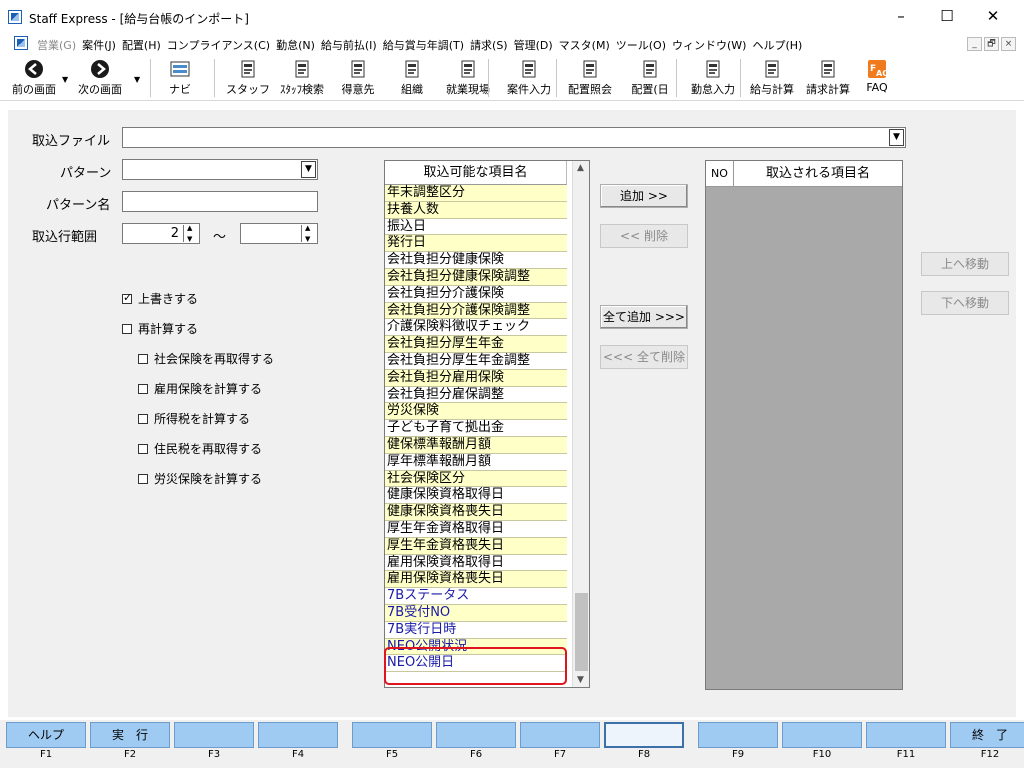 The width and height of the screenshot is (1024, 768). Describe the element at coordinates (476, 361) in the screenshot. I see `list-item: 会社負担分厚生年金調整` at that location.